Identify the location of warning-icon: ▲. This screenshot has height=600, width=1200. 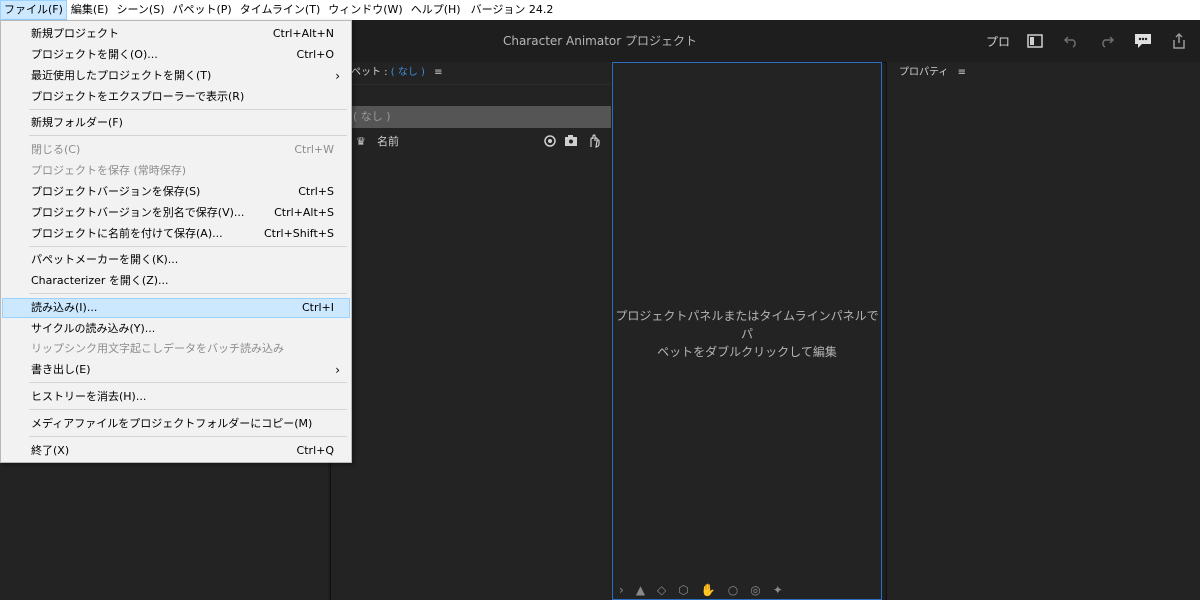
(640, 590).